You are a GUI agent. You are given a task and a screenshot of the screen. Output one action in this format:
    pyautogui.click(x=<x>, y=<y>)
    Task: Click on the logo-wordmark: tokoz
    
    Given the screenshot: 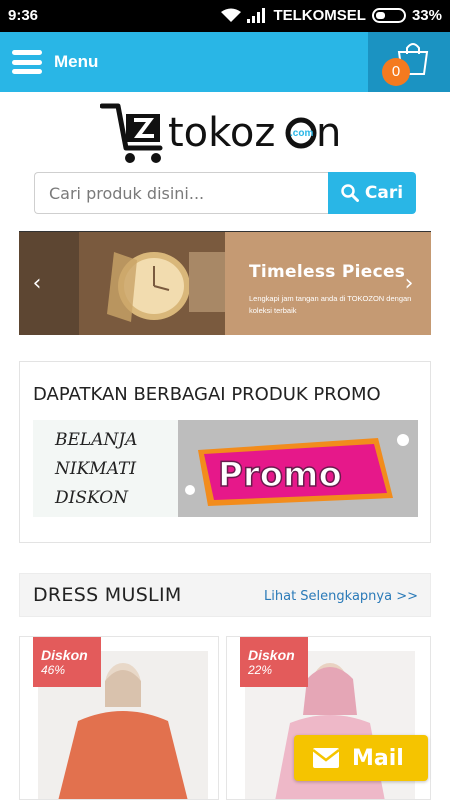 What is the action you would take?
    pyautogui.click(x=221, y=133)
    